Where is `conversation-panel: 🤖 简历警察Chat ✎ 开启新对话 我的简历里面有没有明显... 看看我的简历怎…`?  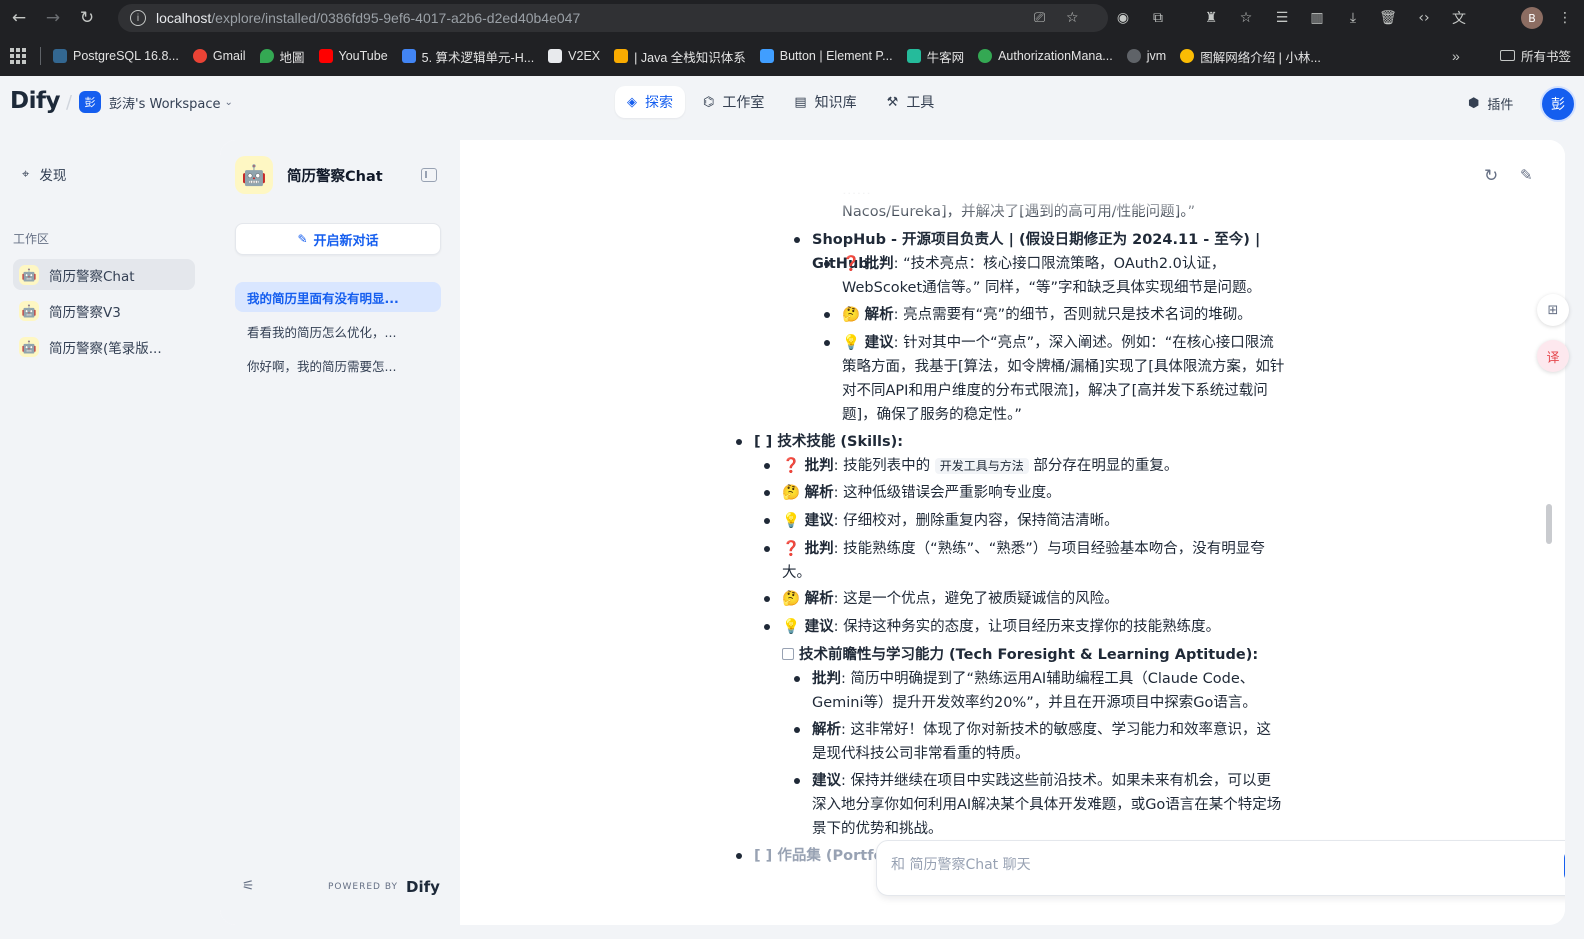
conversation-panel: 🤖 简历警察Chat ✎ 开启新对话 我的简历里面有没有明显... 看看我的简历怎… is located at coordinates (340, 532).